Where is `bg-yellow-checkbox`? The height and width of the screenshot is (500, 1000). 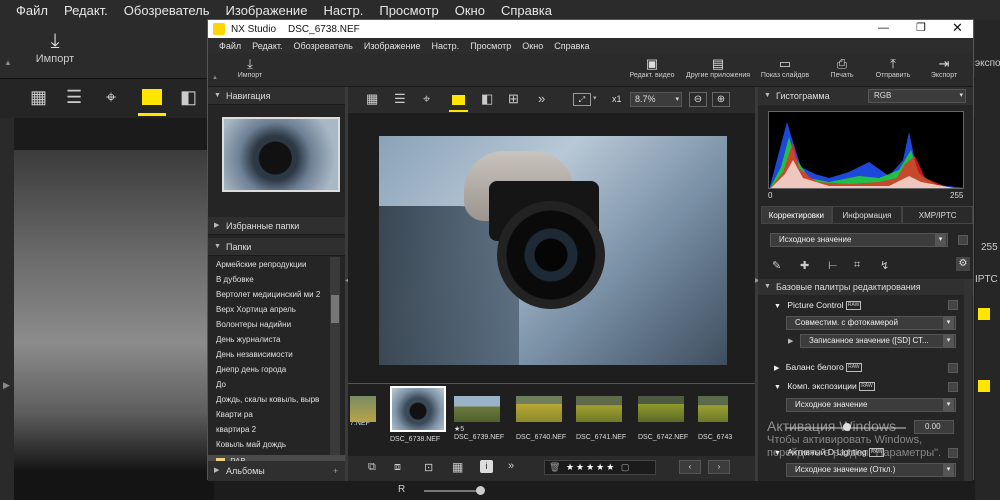
bg-yellow-checkbox is located at coordinates (984, 314).